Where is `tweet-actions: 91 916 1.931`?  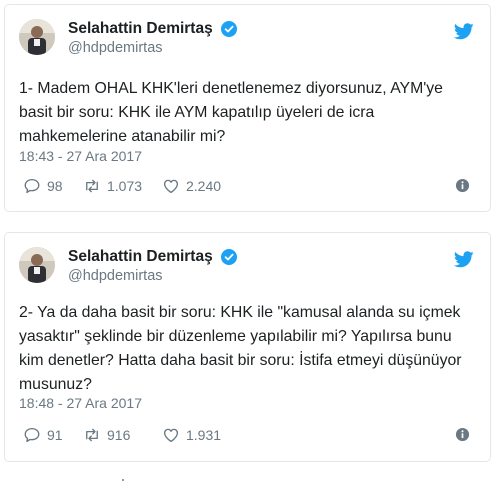
tweet-actions: 91 916 1.931 is located at coordinates (247, 435).